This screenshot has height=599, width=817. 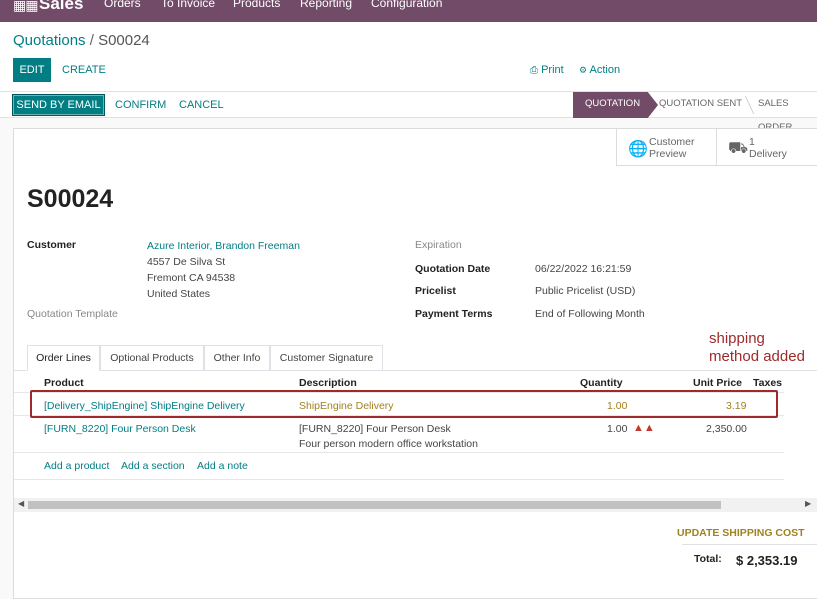 What do you see at coordinates (757, 356) in the screenshot?
I see `annotation-line-2: method added` at bounding box center [757, 356].